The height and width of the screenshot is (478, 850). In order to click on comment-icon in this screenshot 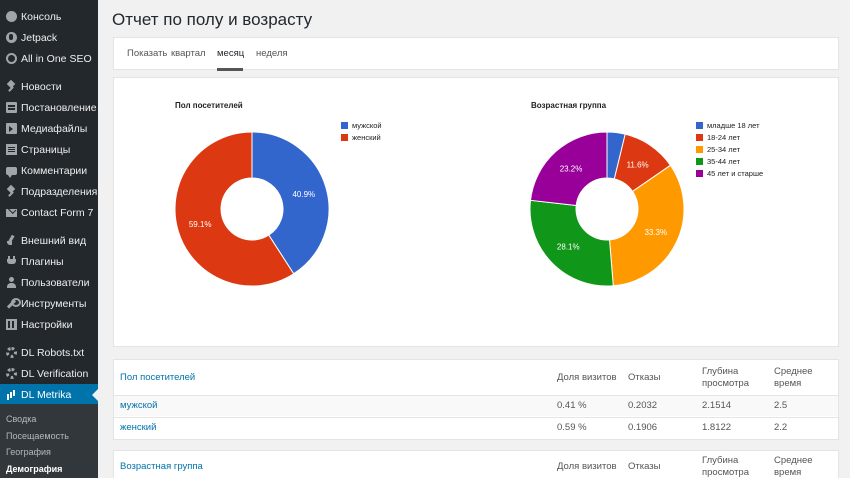, I will do `click(11, 172)`.